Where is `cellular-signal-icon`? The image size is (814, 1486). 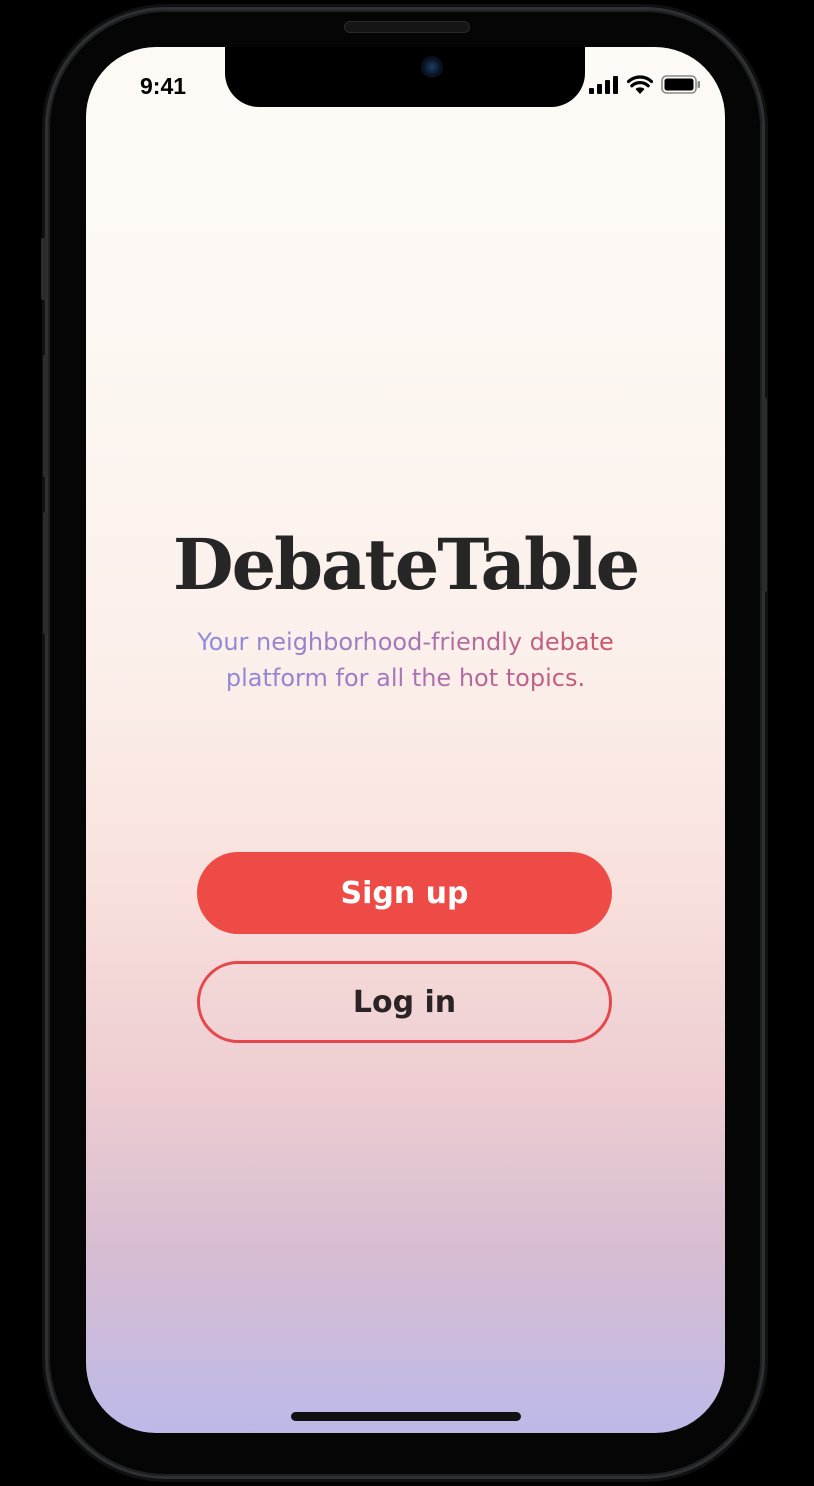 cellular-signal-icon is located at coordinates (603, 84).